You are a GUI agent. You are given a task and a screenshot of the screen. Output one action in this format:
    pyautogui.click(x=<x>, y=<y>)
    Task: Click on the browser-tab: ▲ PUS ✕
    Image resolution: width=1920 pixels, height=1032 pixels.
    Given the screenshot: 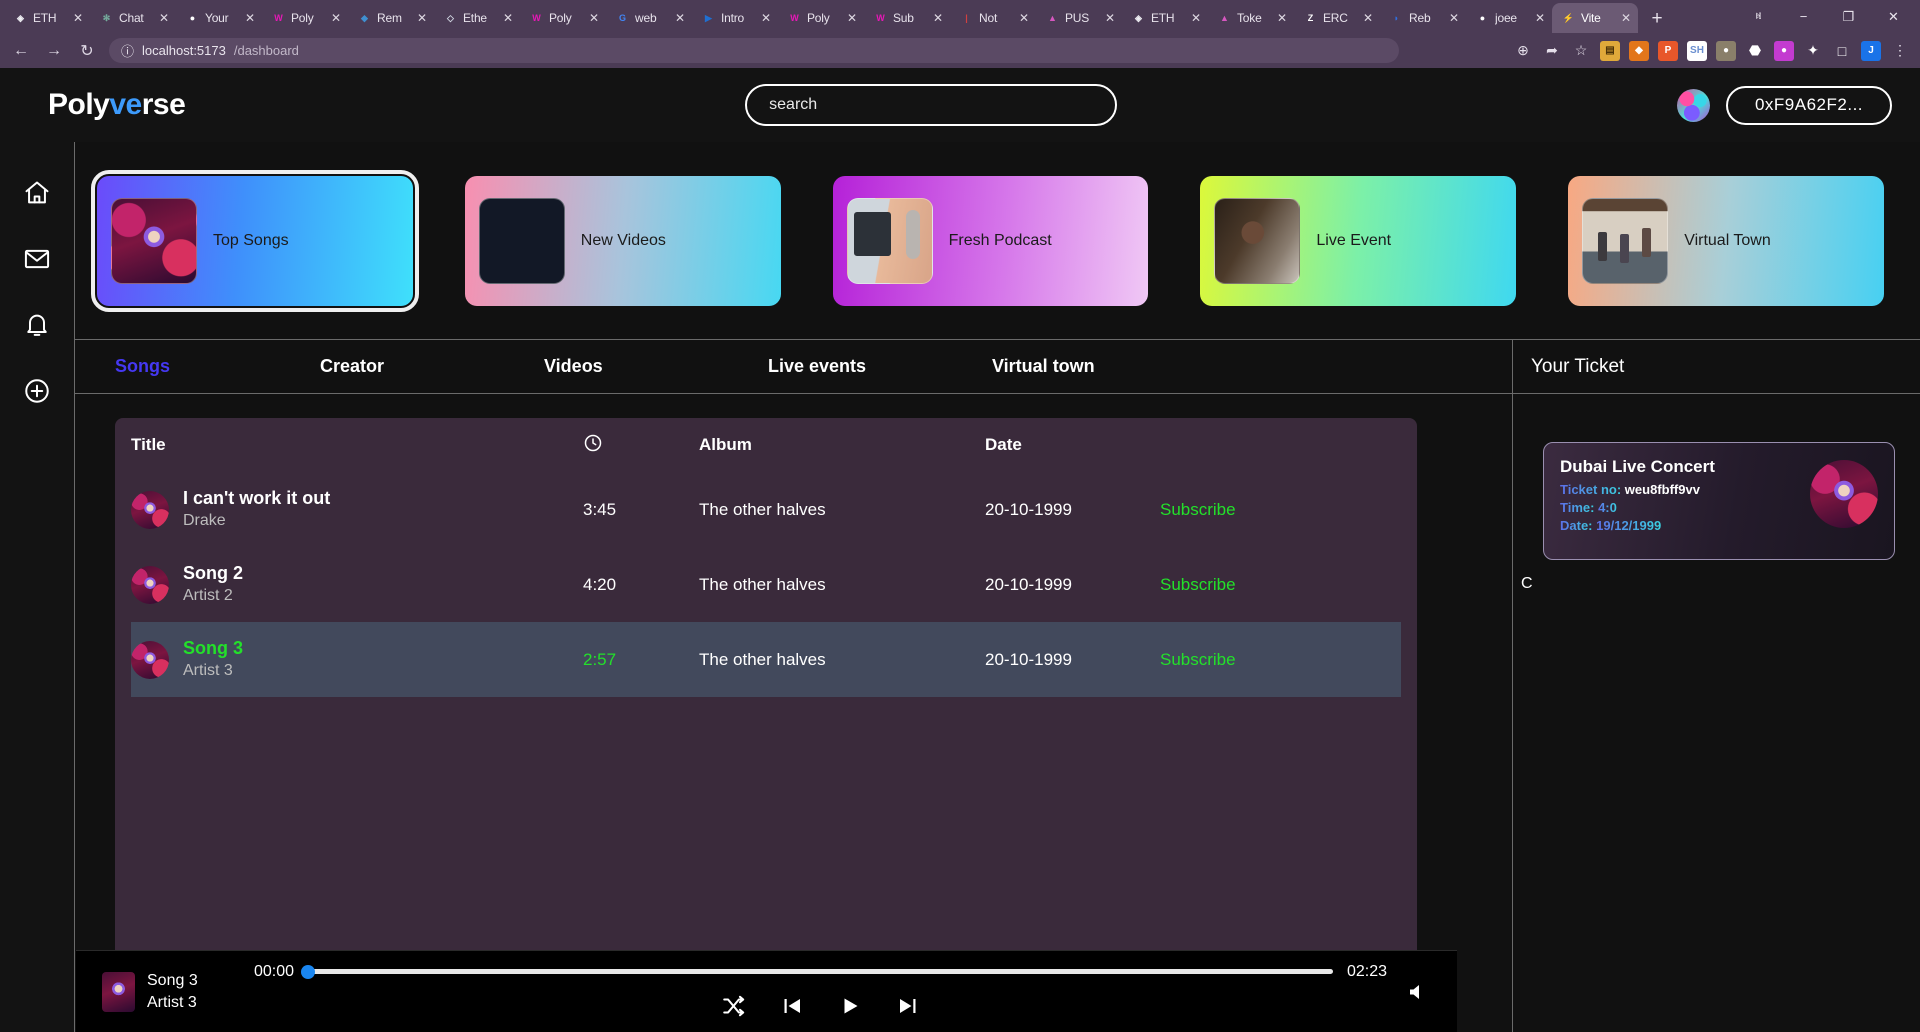 What is the action you would take?
    pyautogui.click(x=1079, y=18)
    